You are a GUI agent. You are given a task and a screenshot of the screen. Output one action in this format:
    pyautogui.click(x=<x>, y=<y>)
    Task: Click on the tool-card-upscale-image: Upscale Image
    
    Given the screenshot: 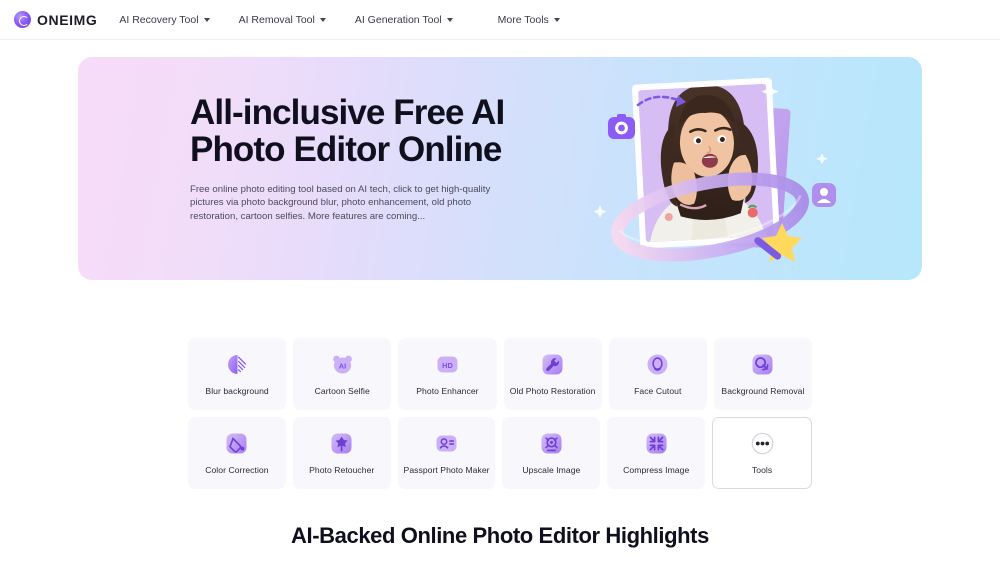 What is the action you would take?
    pyautogui.click(x=551, y=453)
    